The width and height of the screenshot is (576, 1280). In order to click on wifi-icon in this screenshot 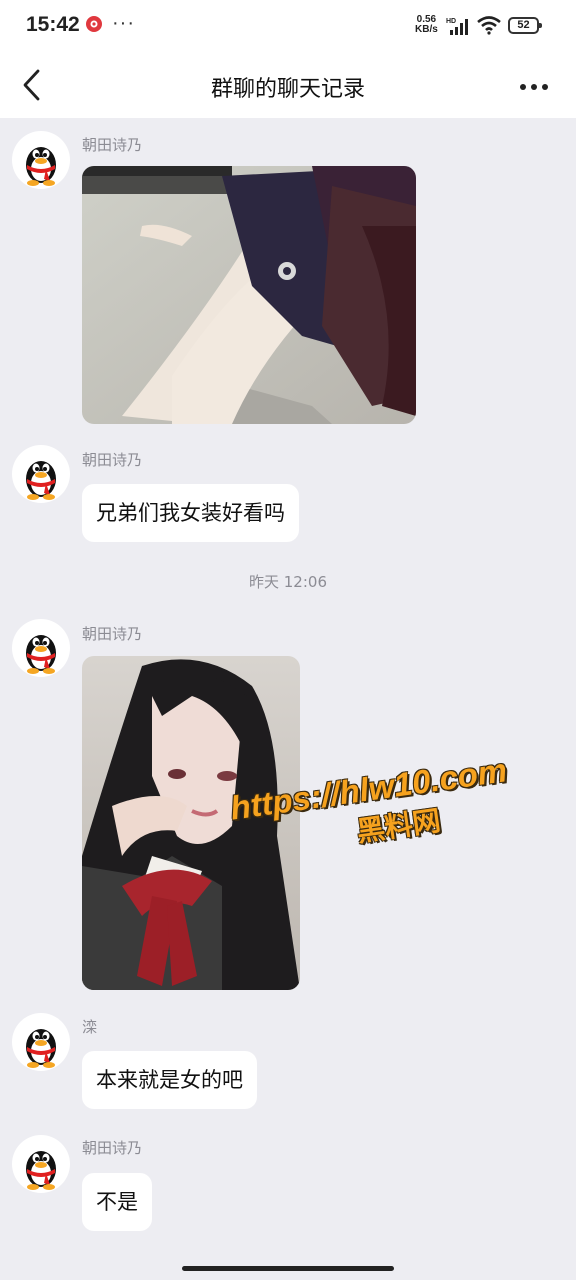, I will do `click(489, 27)`.